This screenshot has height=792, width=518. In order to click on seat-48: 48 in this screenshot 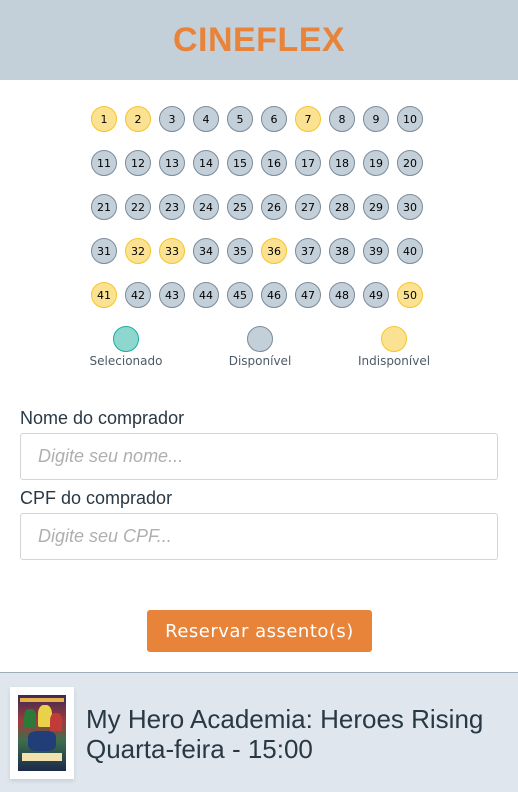, I will do `click(342, 295)`.